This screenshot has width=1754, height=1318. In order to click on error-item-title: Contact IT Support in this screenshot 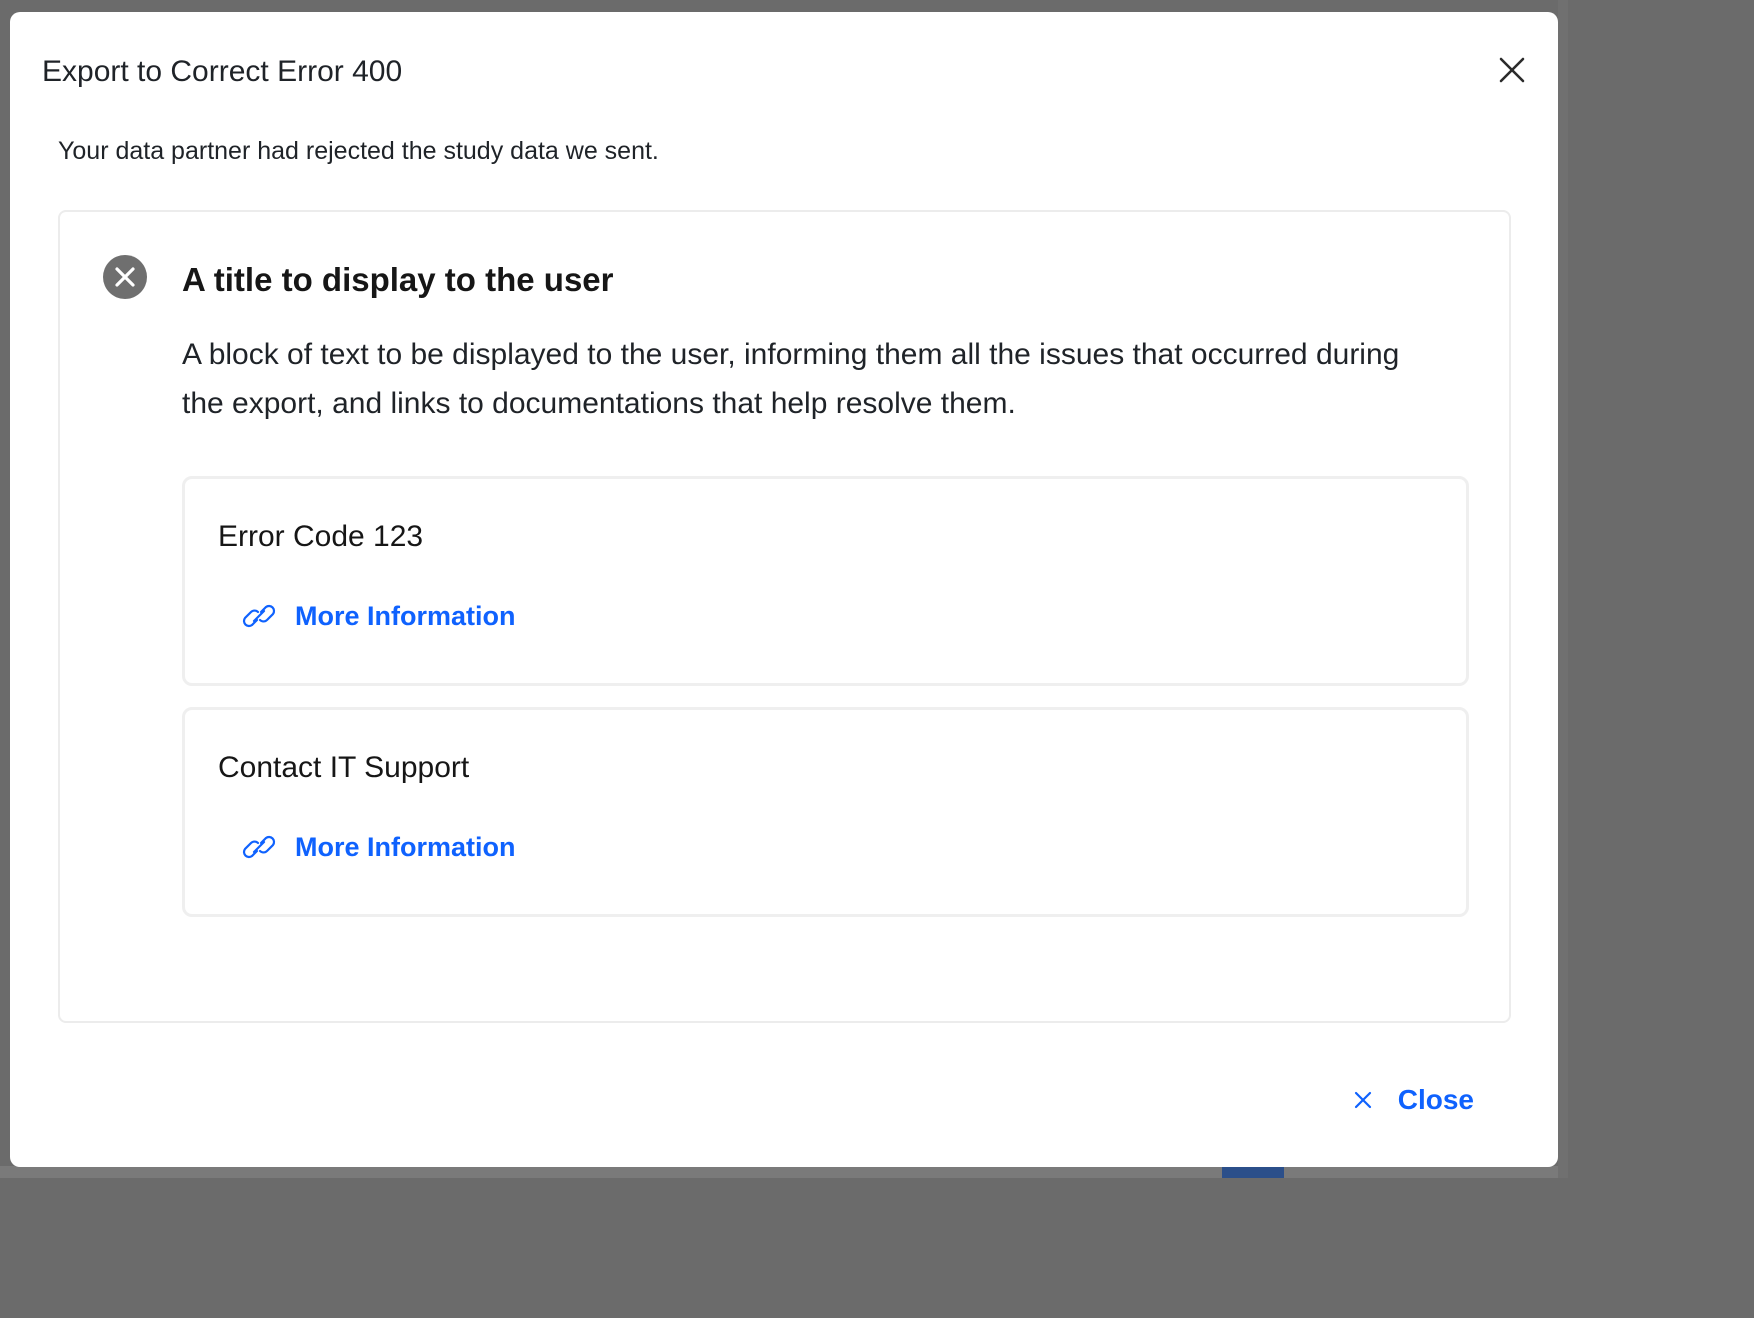, I will do `click(344, 767)`.